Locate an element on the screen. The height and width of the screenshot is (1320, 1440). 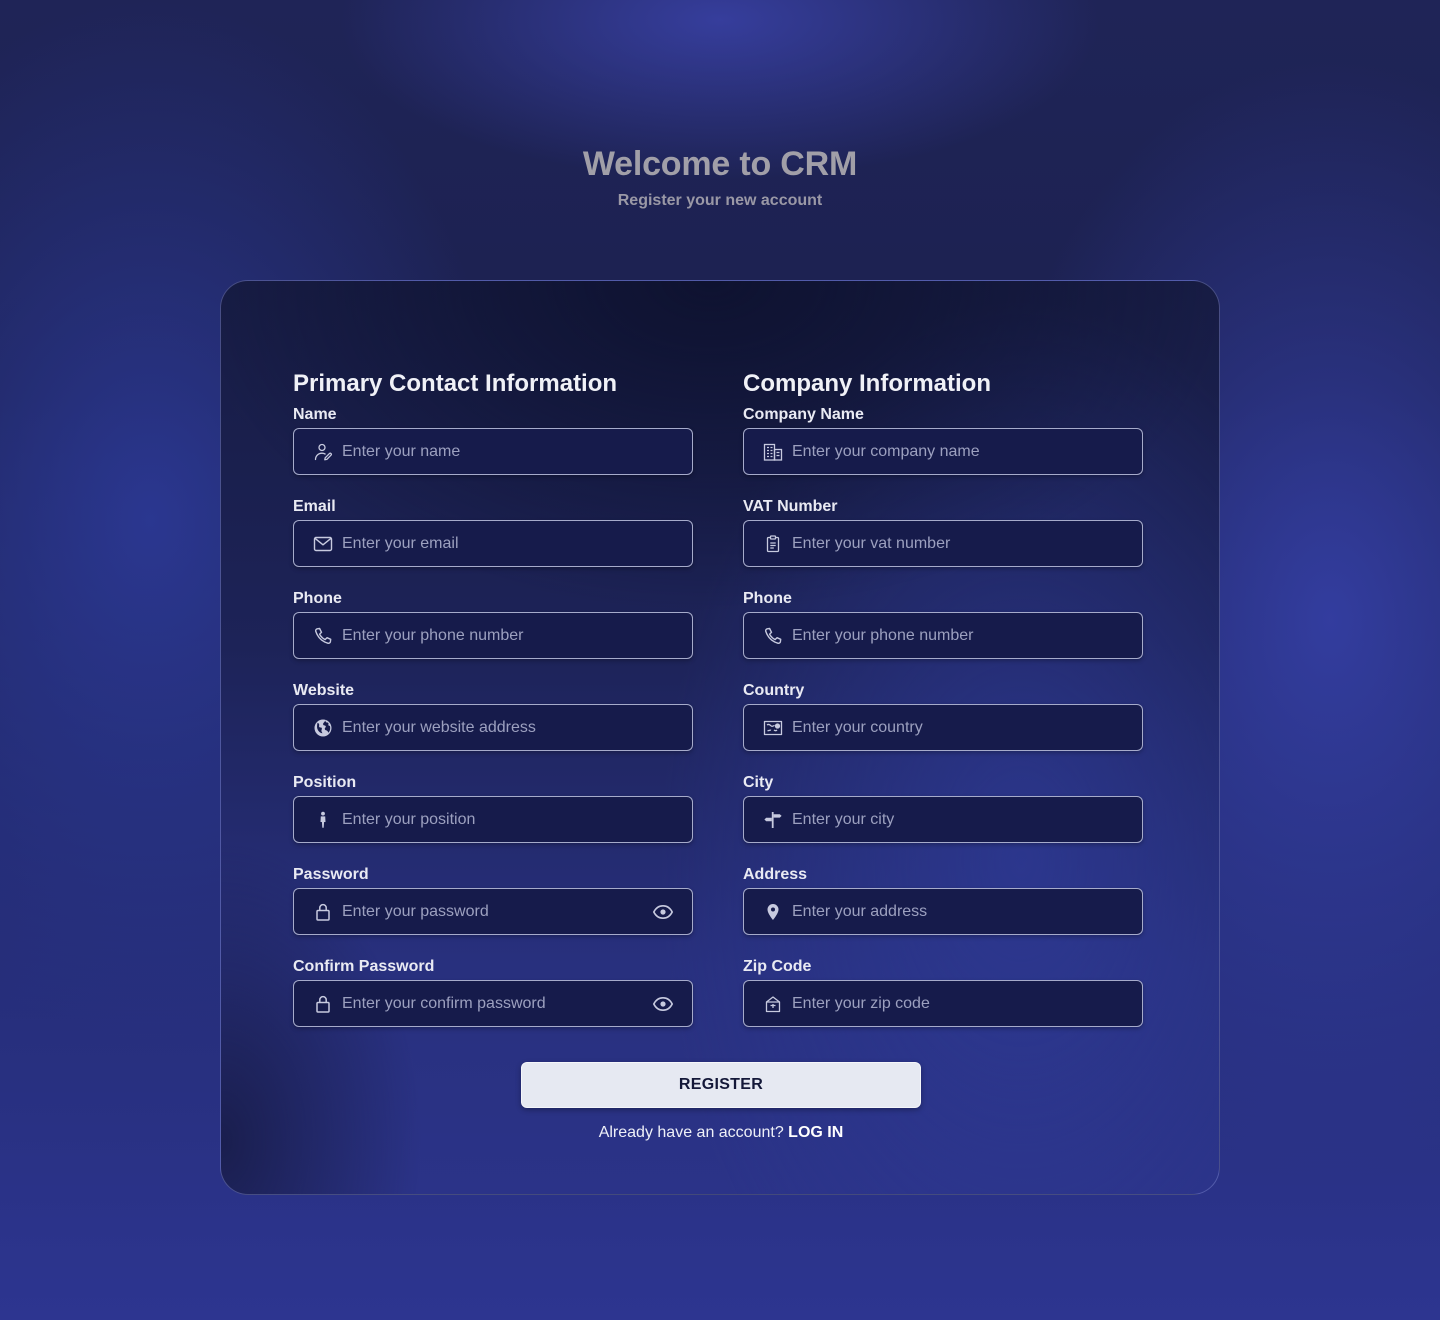
zip-code-field-group: Zip Code is located at coordinates (943, 992).